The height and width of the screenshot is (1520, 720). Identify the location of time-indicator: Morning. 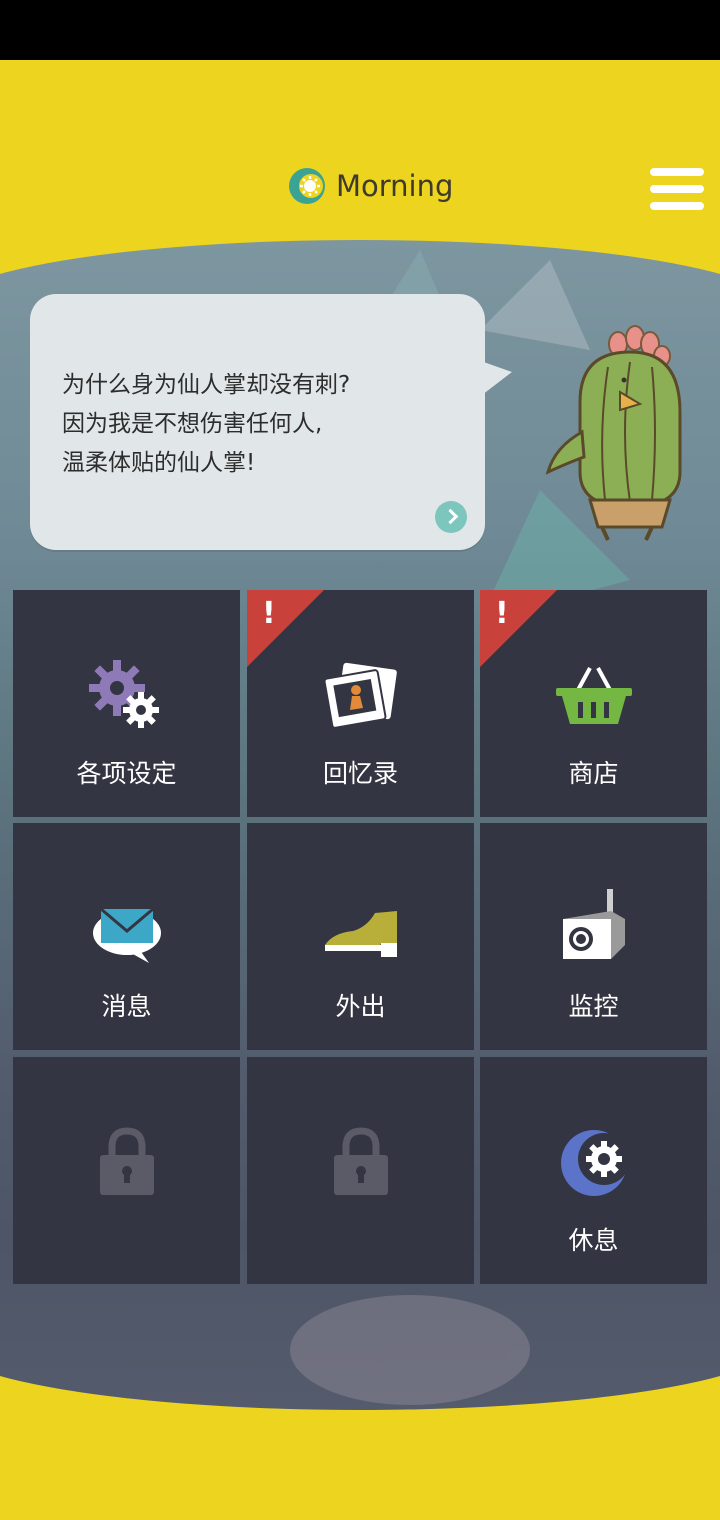
(370, 186).